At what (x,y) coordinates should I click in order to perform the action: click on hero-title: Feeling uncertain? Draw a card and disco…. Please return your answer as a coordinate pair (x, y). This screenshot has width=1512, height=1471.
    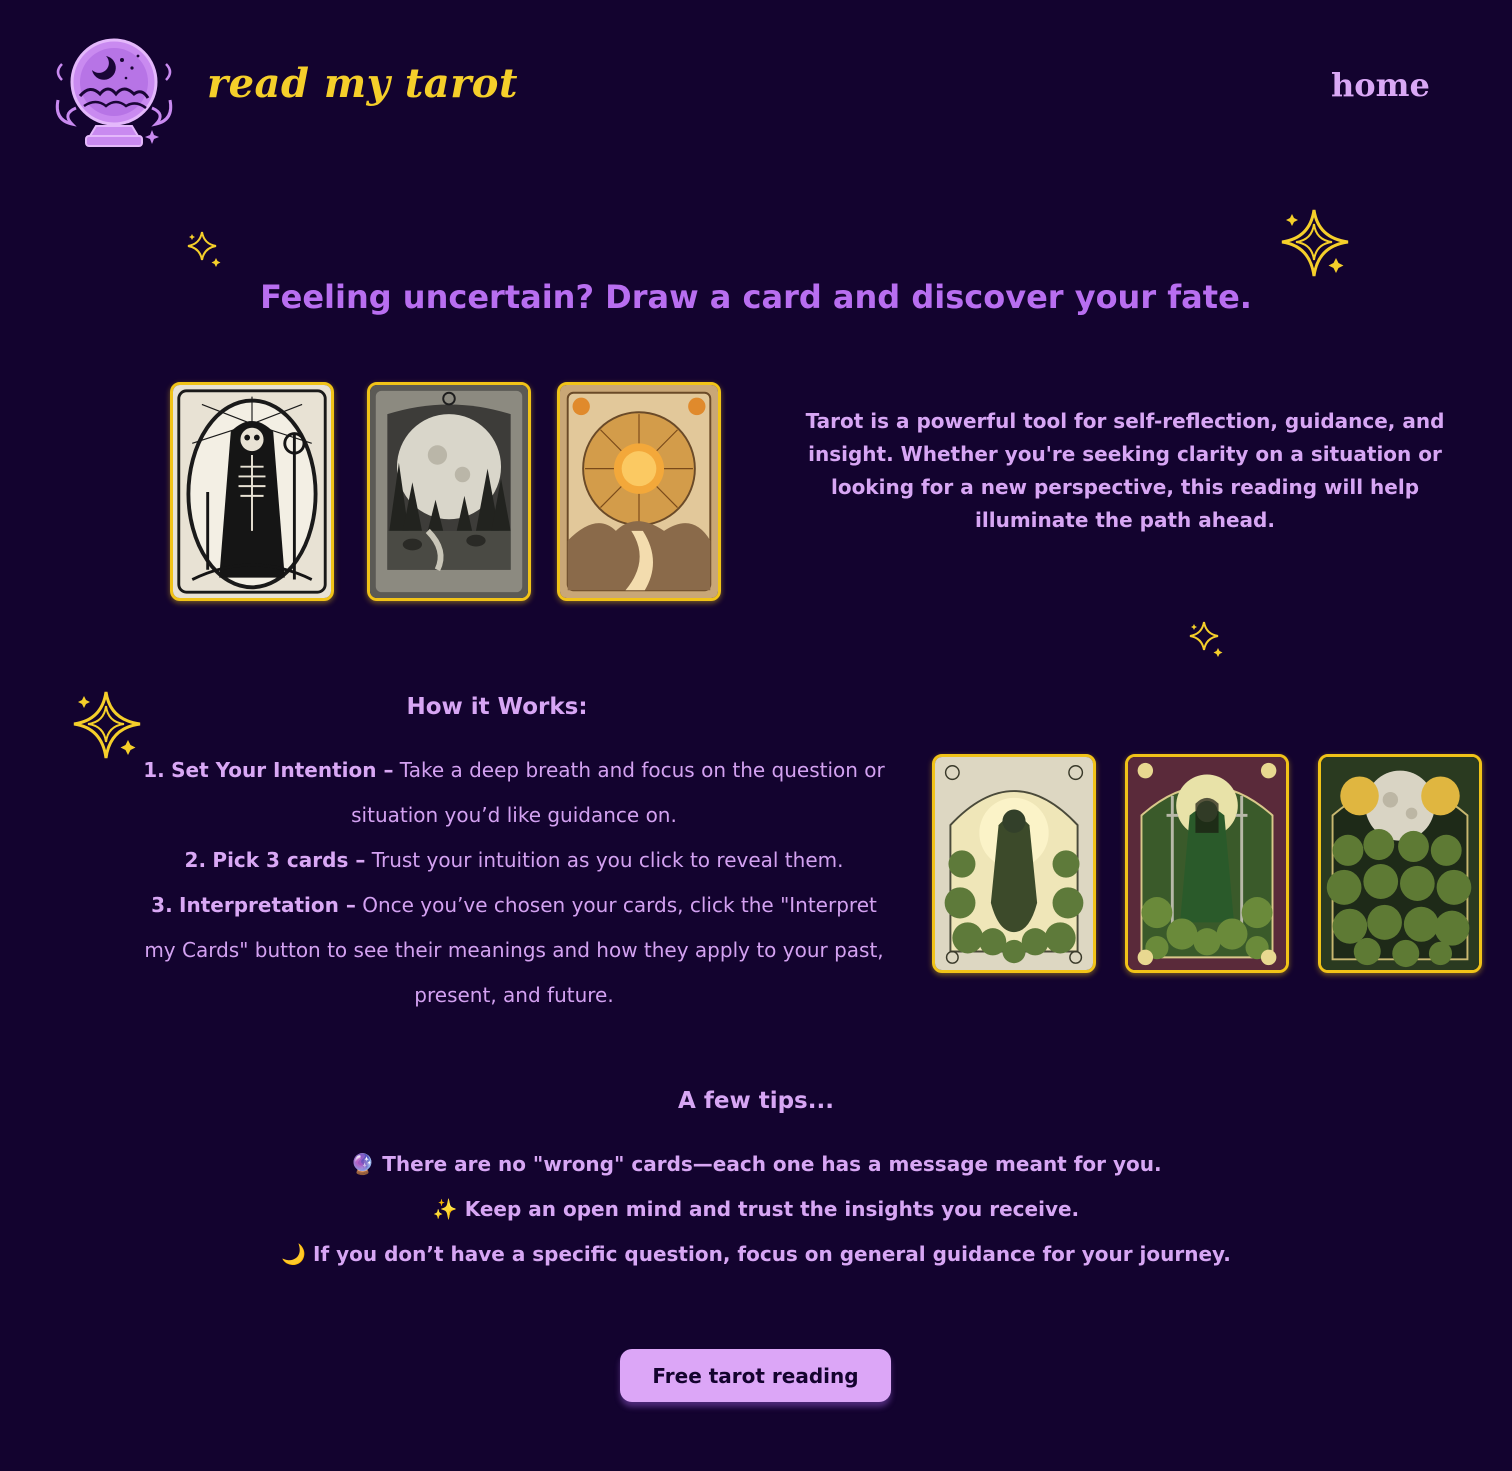
    Looking at the image, I should click on (756, 297).